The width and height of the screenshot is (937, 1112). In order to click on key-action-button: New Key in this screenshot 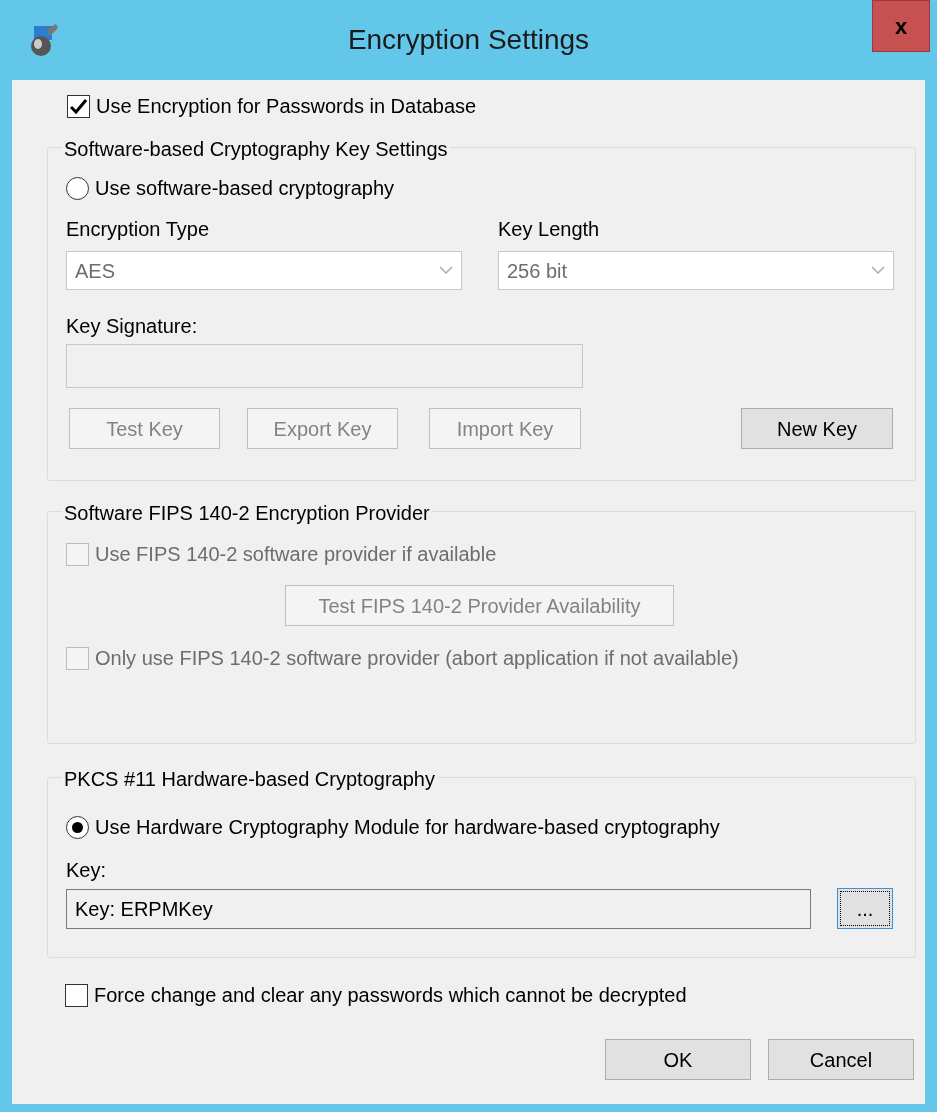, I will do `click(817, 428)`.